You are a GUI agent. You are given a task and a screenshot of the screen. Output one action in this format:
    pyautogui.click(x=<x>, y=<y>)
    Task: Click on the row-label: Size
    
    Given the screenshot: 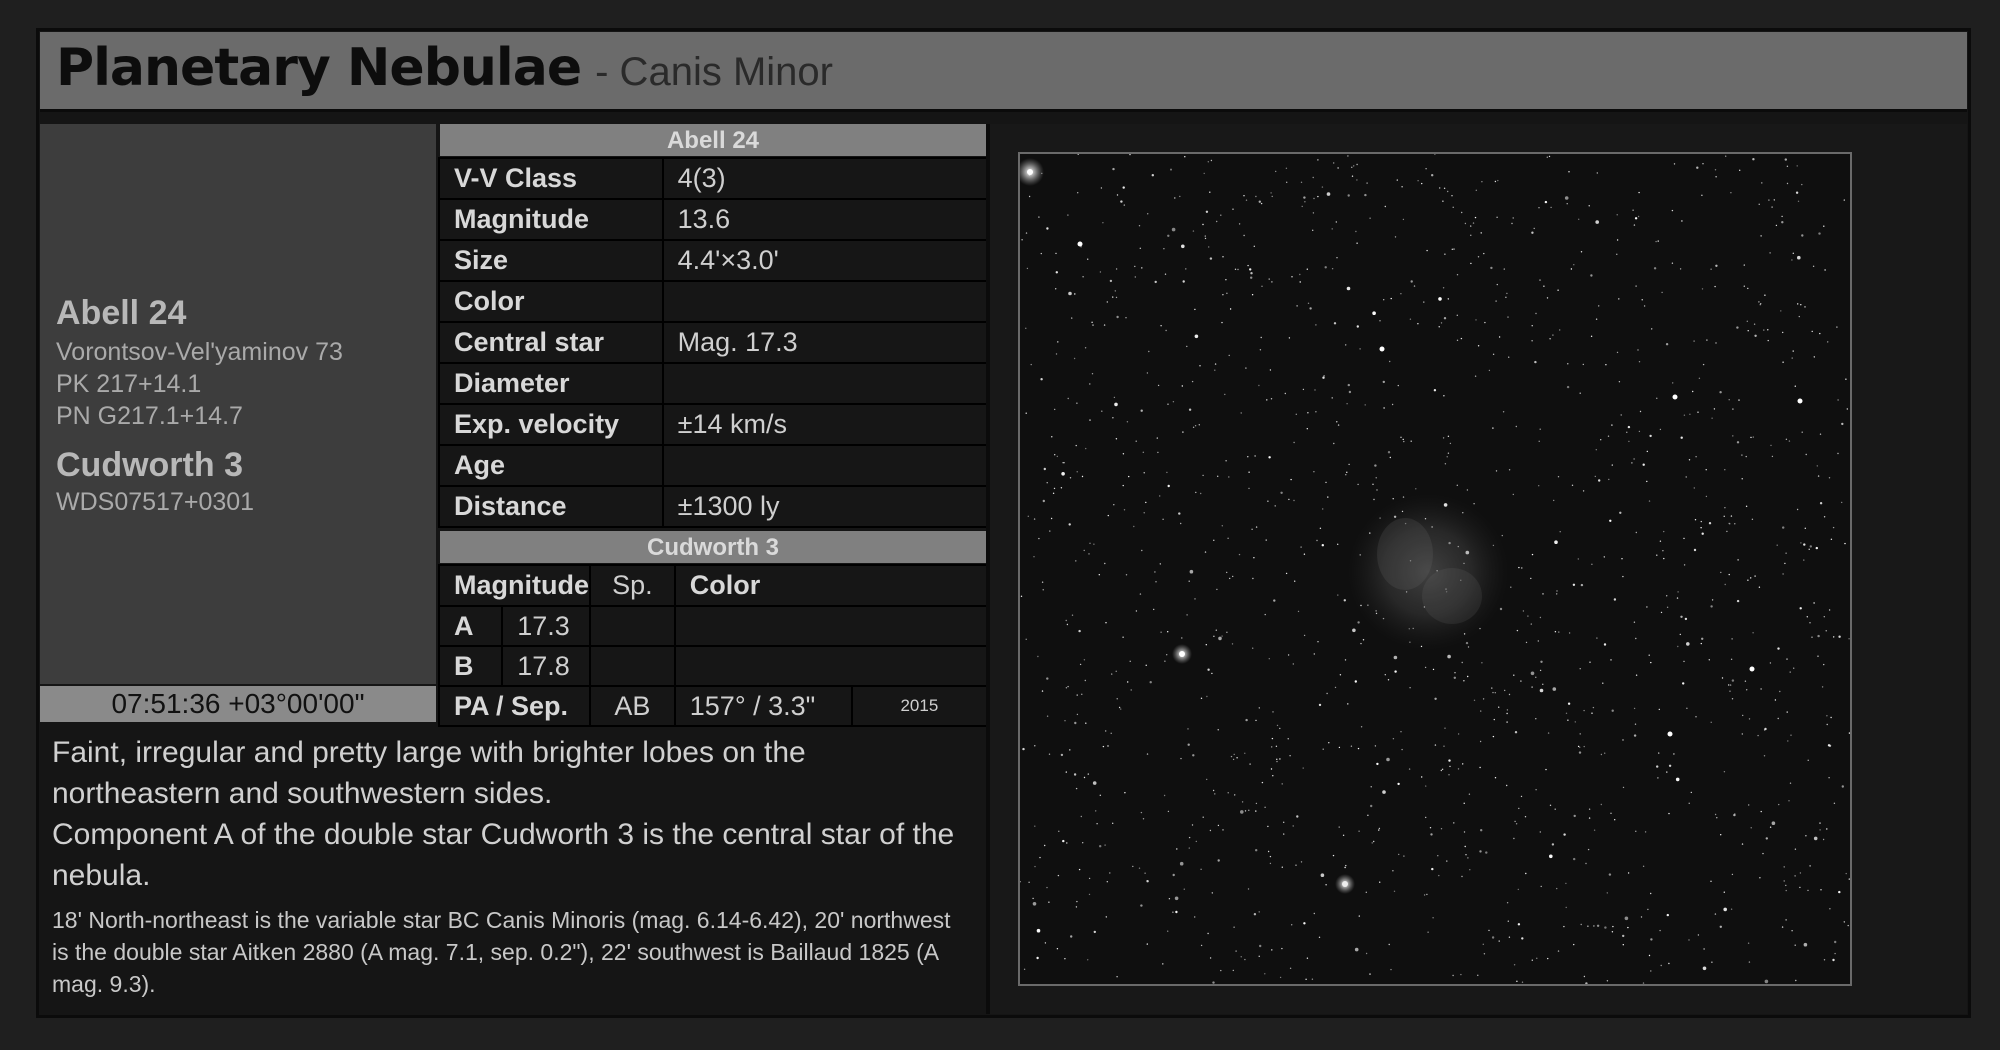 What is the action you would take?
    pyautogui.click(x=551, y=260)
    